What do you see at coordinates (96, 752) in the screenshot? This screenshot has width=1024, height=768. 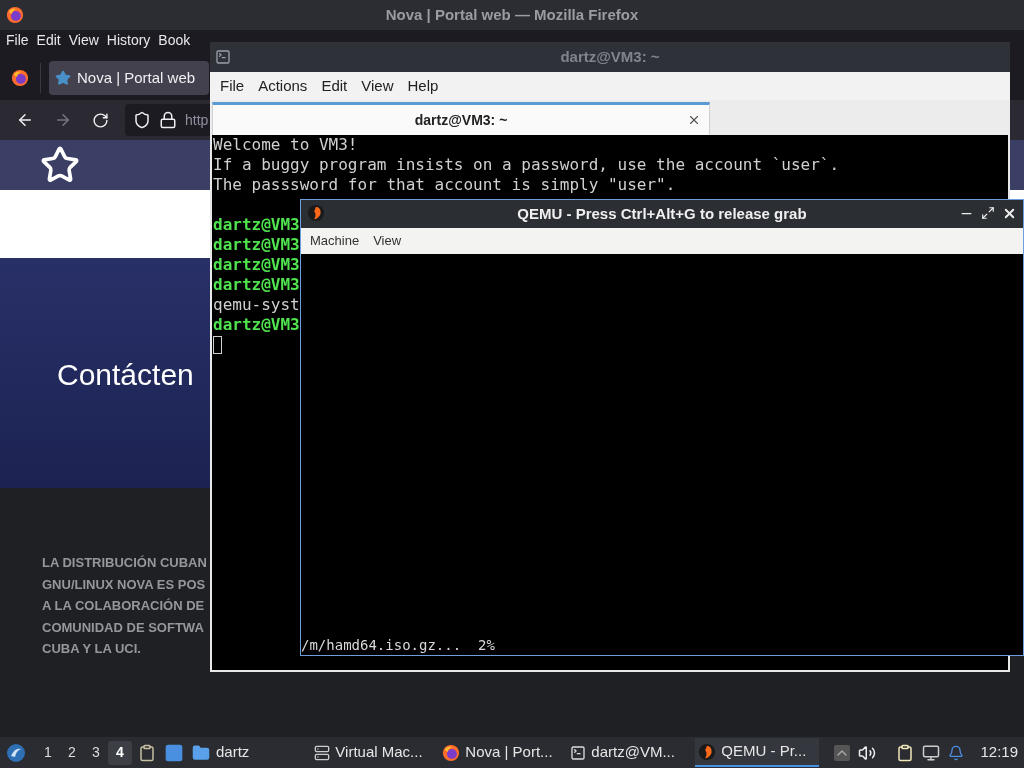 I see `workspace-button: 3` at bounding box center [96, 752].